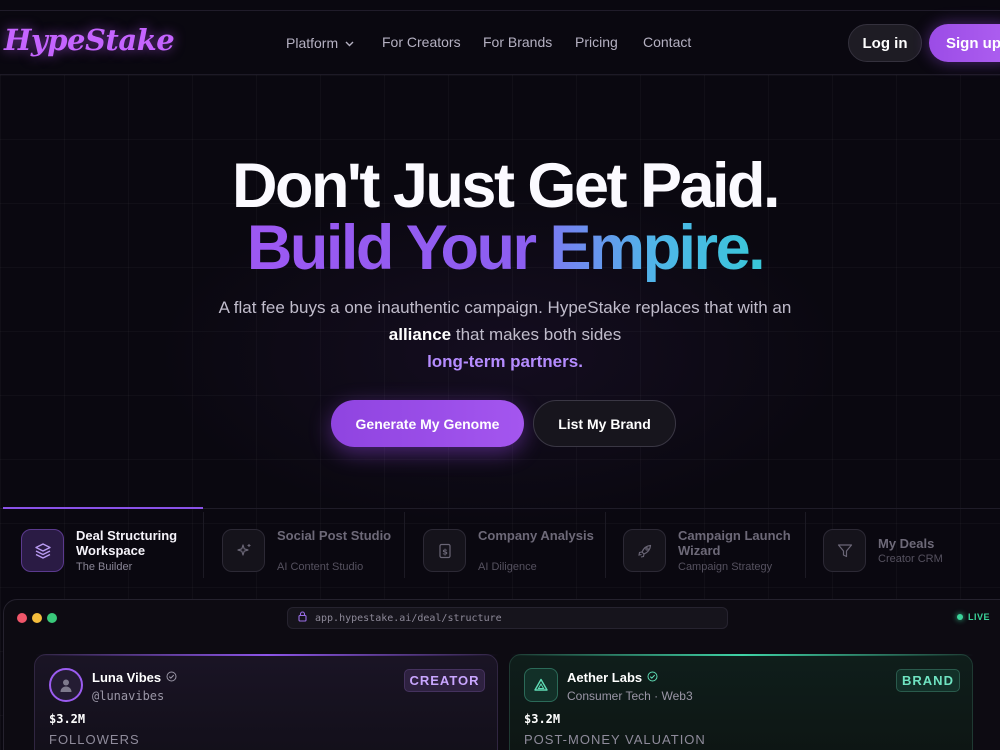  I want to click on brand-logo: HypeStake, so click(89, 40).